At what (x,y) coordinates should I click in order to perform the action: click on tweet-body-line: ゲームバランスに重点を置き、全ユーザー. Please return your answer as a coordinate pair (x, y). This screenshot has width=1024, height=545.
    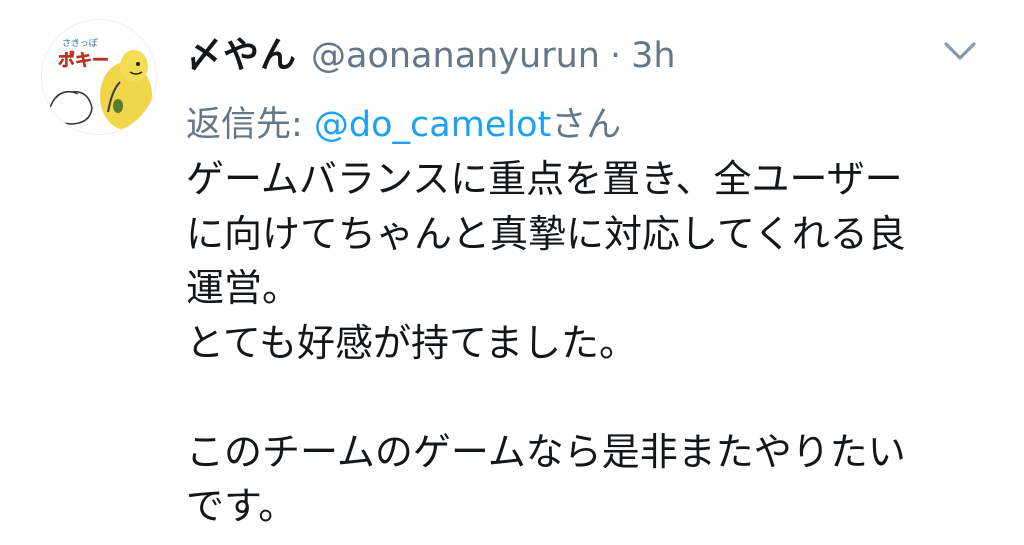
    Looking at the image, I should click on (544, 179).